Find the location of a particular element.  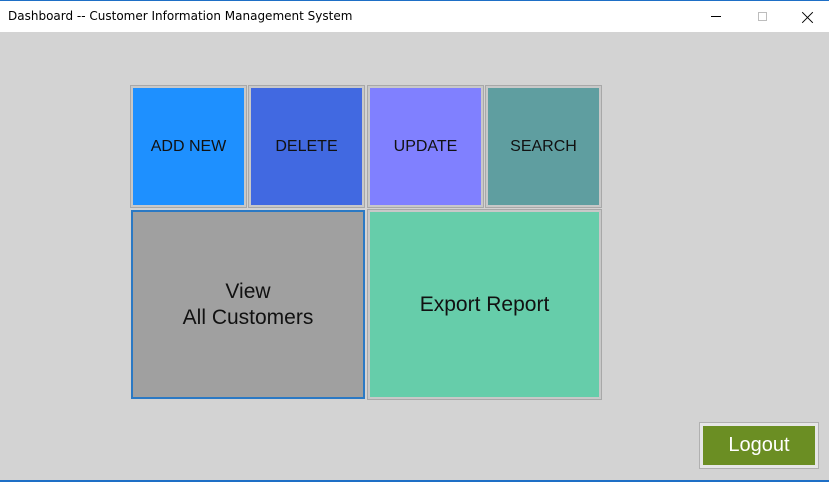

logout-label: Logout is located at coordinates (759, 445).